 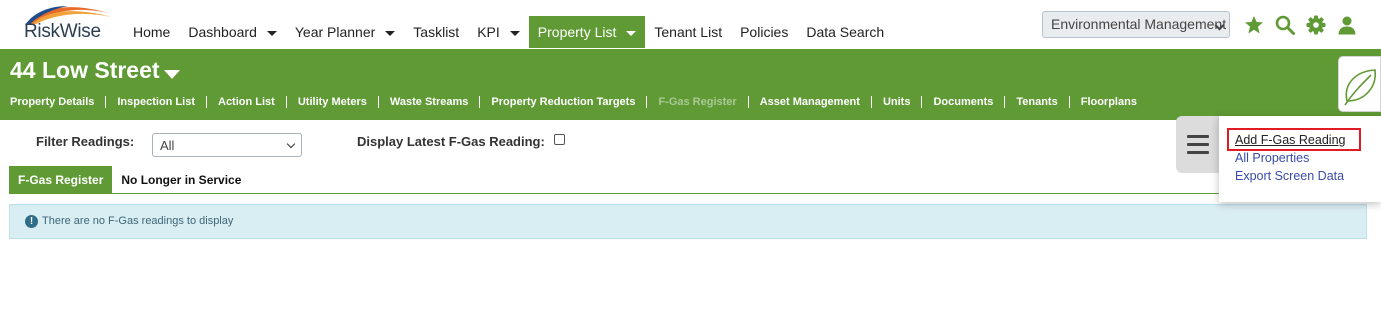 What do you see at coordinates (688, 193) in the screenshot?
I see `tabs-divider` at bounding box center [688, 193].